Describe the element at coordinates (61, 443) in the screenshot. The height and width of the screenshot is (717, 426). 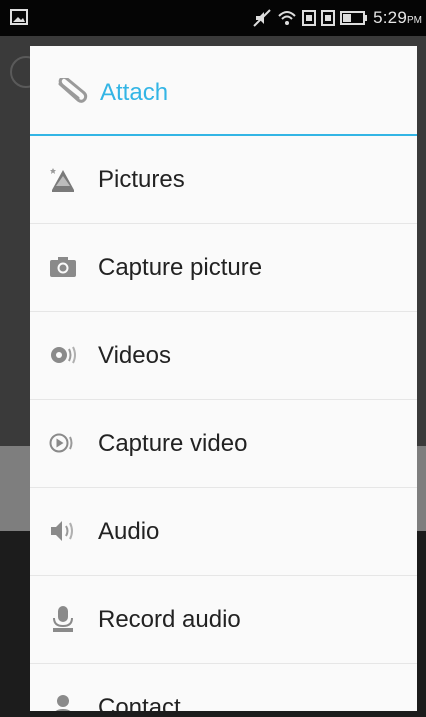
I see `capture-video-icon` at that location.